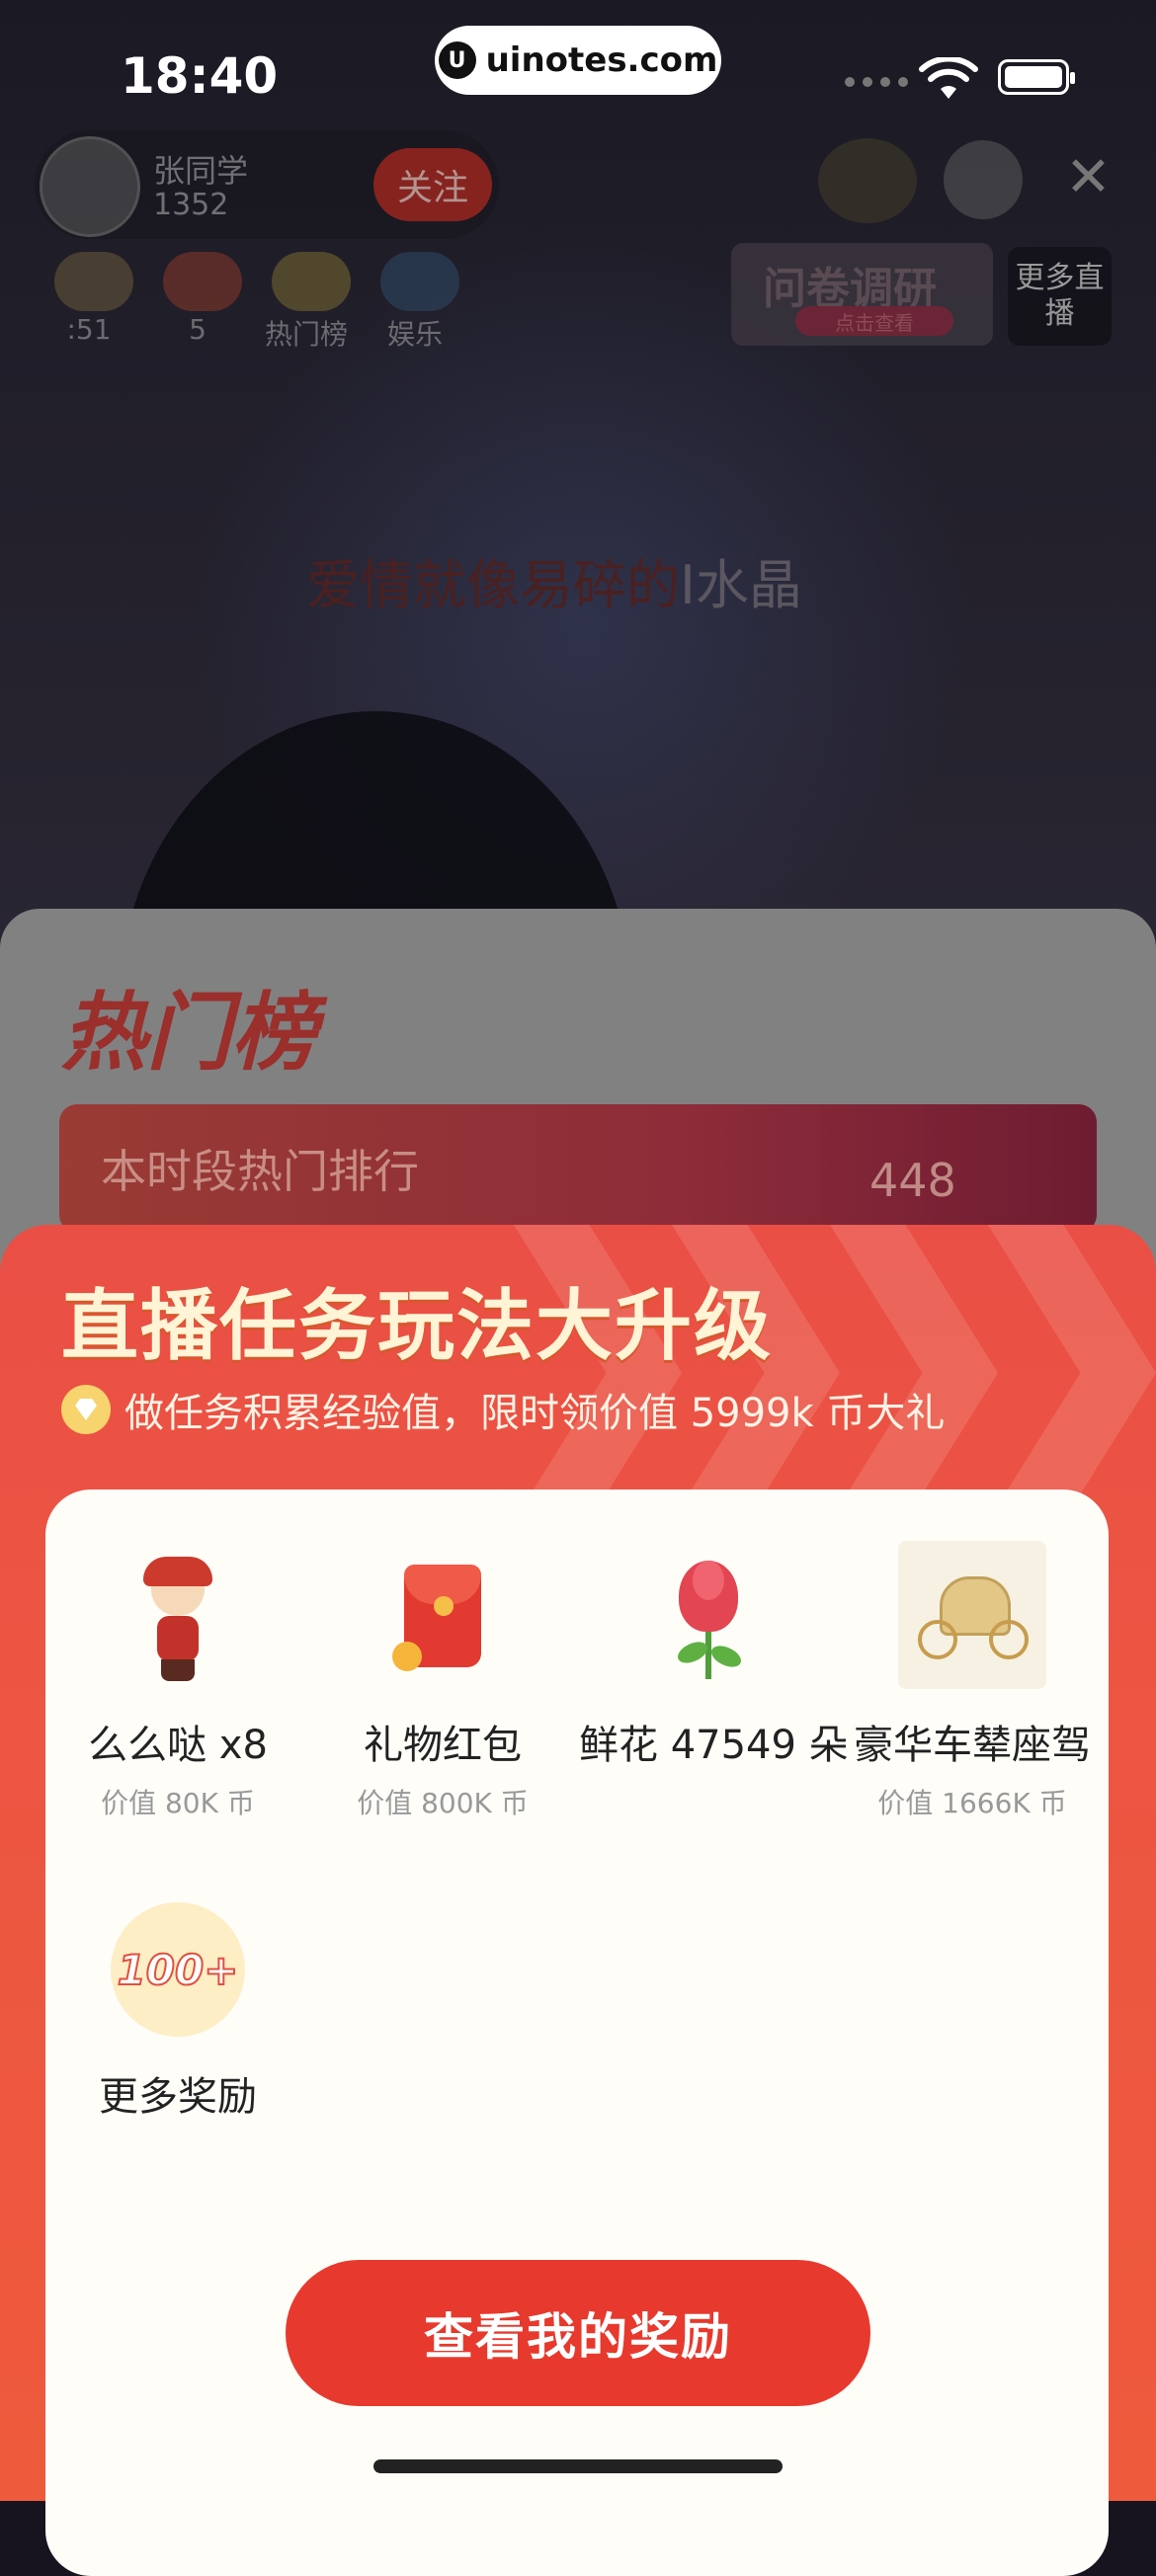 This screenshot has width=1156, height=2576. I want to click on red-envelope-icon, so click(443, 1621).